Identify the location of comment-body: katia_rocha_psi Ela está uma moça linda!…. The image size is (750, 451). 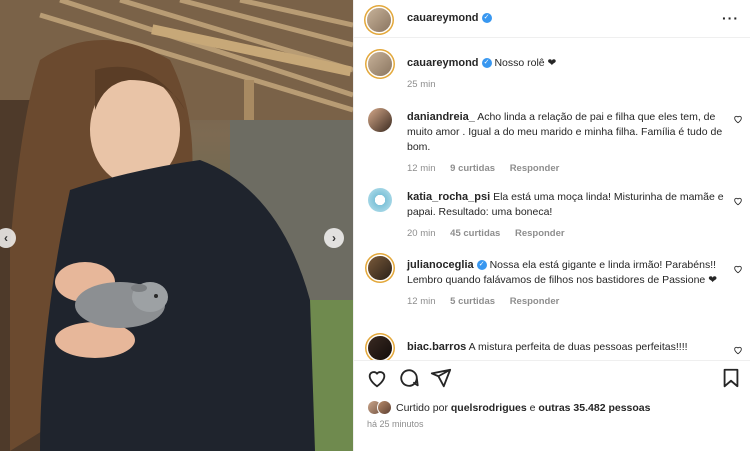
(566, 215).